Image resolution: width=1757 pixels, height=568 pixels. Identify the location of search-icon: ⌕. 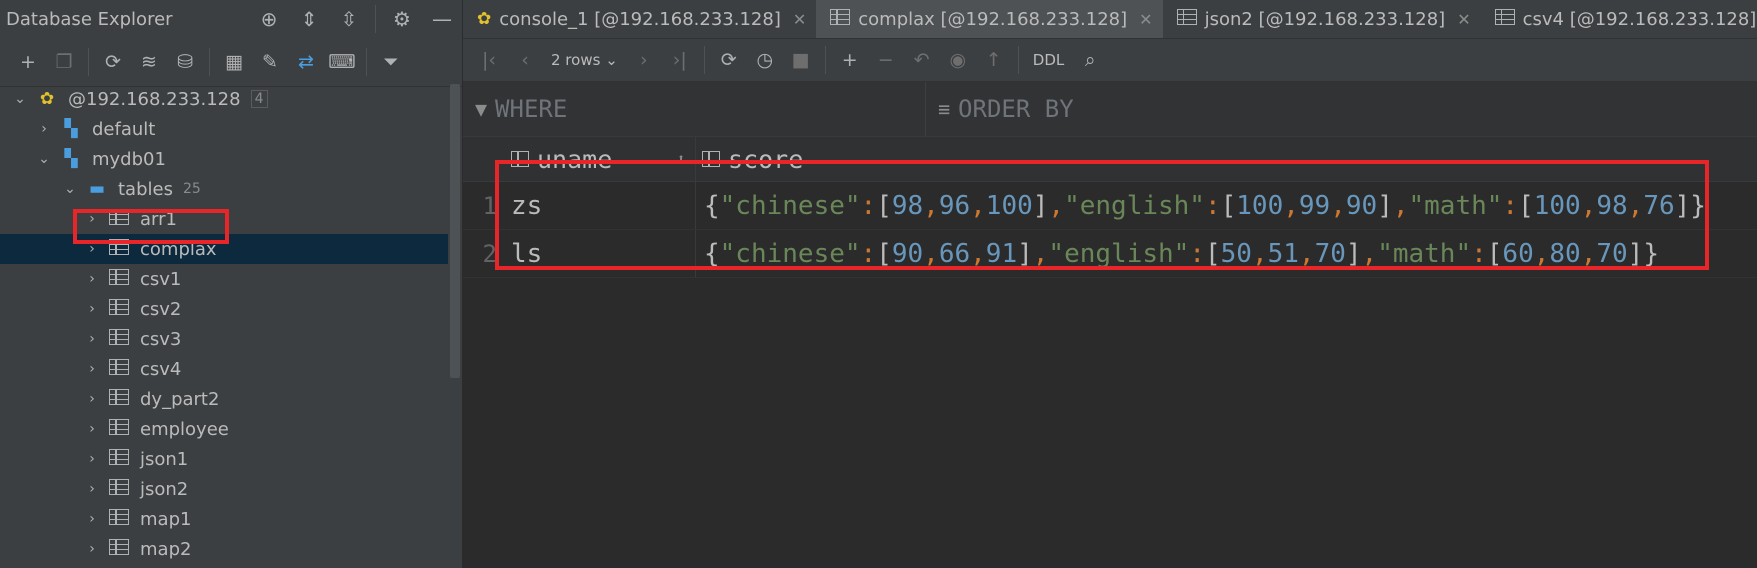
(1090, 60).